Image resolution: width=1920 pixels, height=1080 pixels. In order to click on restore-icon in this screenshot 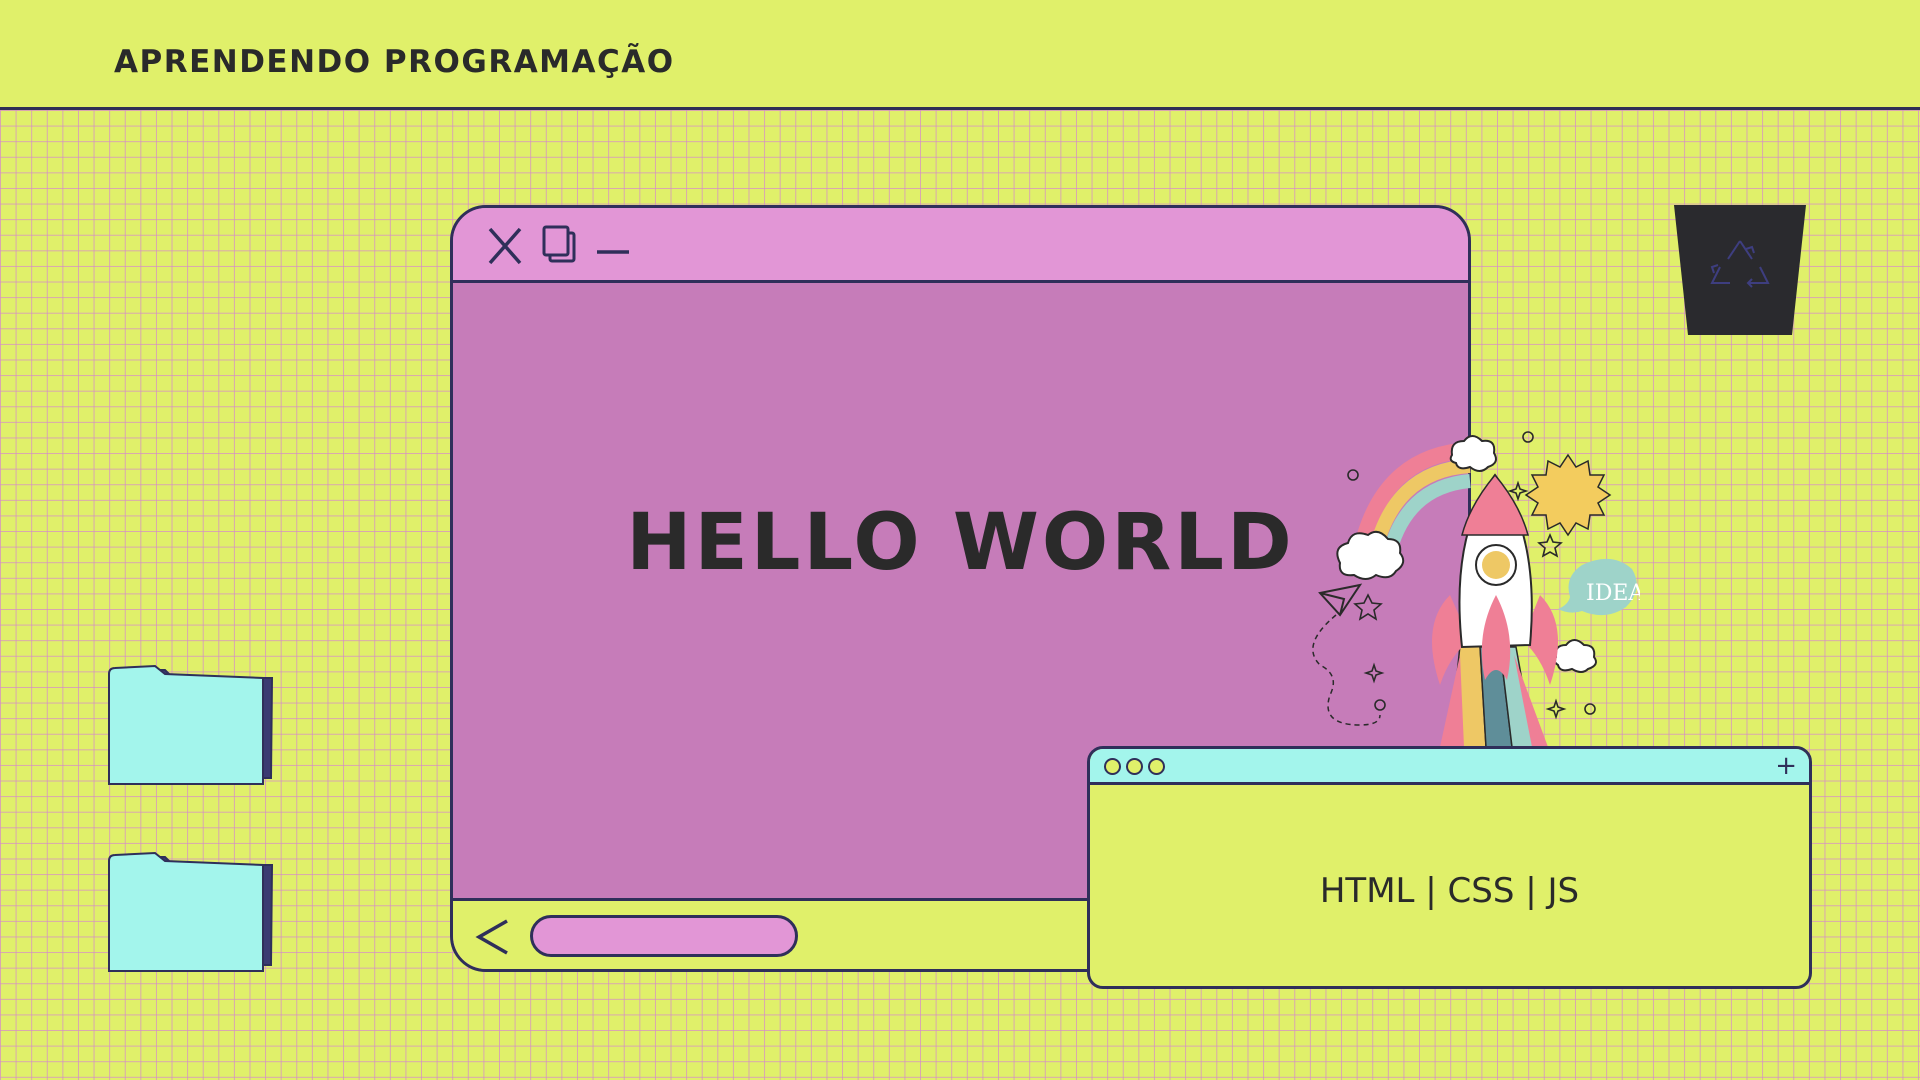, I will do `click(560, 247)`.